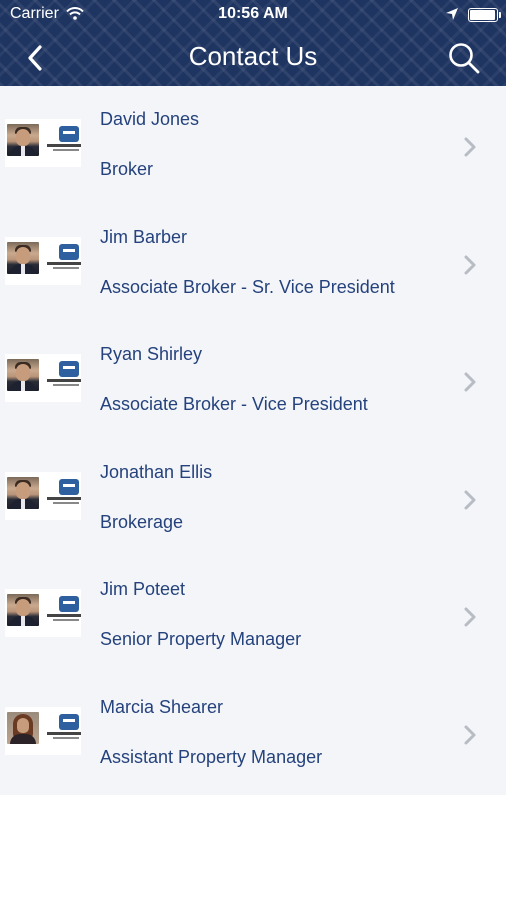 The width and height of the screenshot is (506, 900). I want to click on contact-title: Brokerage, so click(142, 521).